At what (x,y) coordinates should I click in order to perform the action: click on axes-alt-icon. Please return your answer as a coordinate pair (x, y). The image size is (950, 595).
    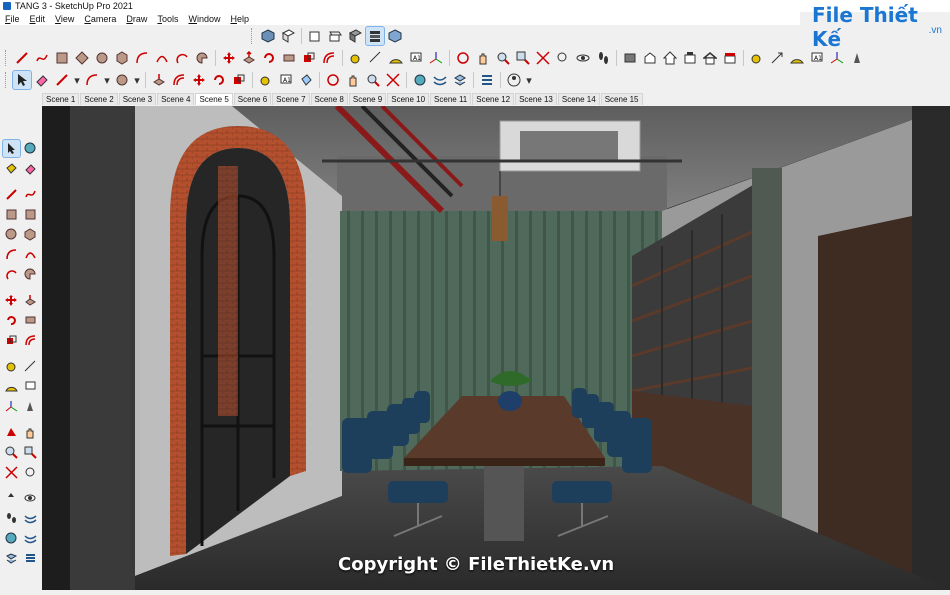
    Looking at the image, I should click on (837, 58).